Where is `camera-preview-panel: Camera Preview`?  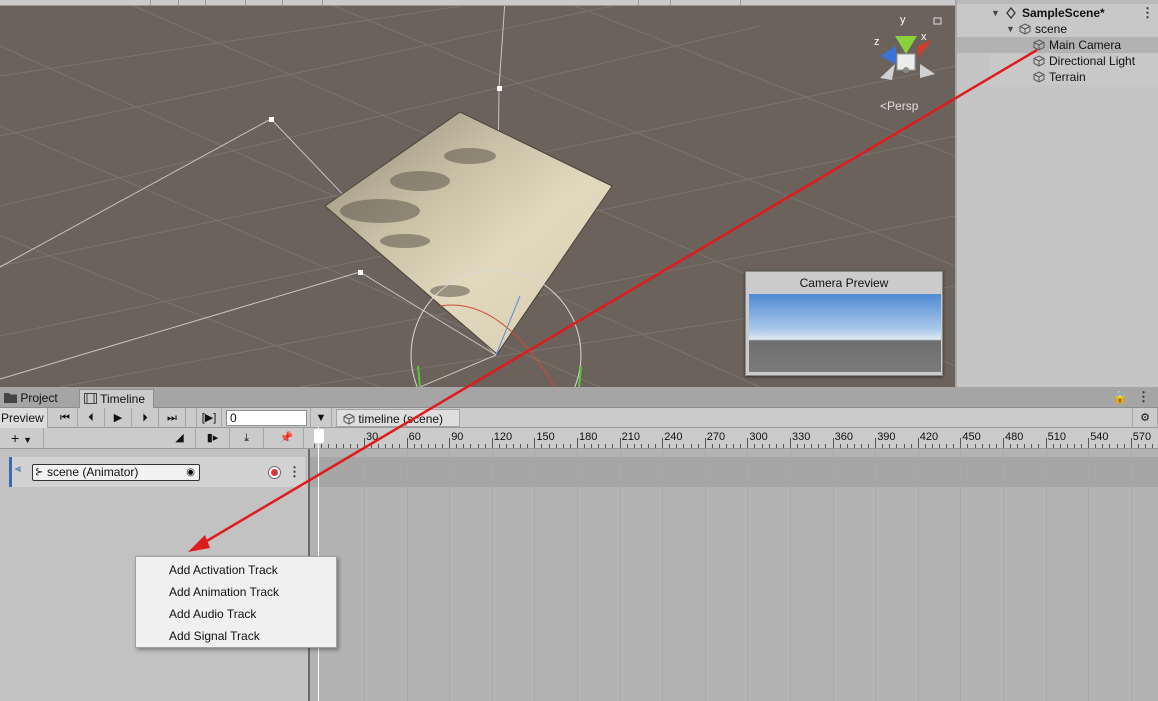 camera-preview-panel: Camera Preview is located at coordinates (844, 323).